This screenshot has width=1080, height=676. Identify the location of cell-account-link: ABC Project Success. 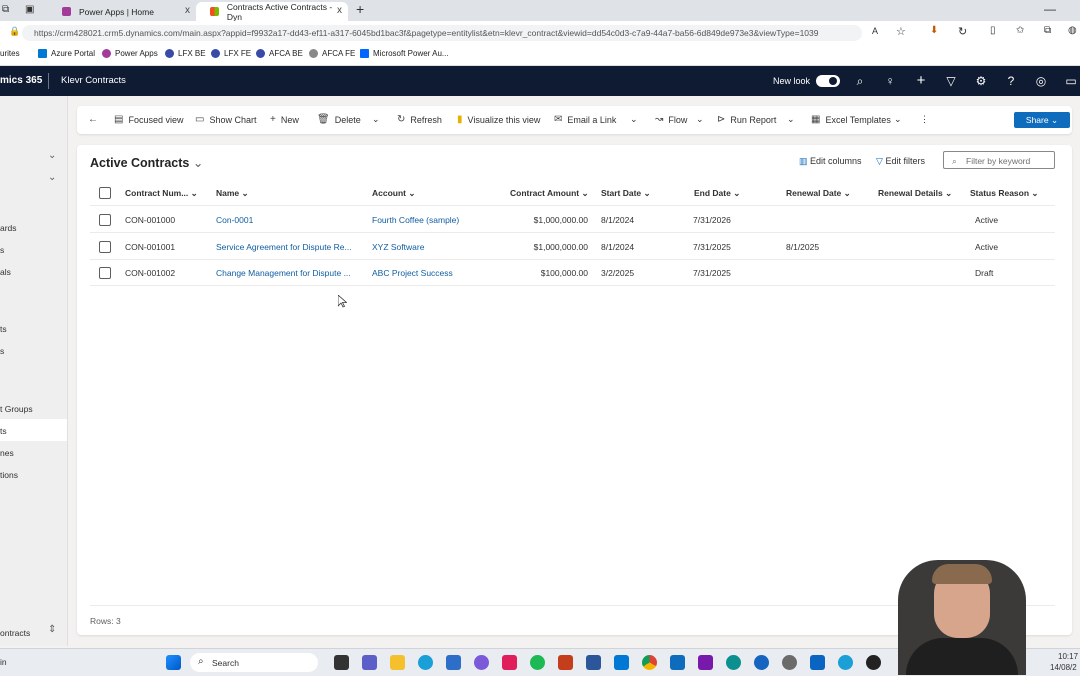
(412, 273).